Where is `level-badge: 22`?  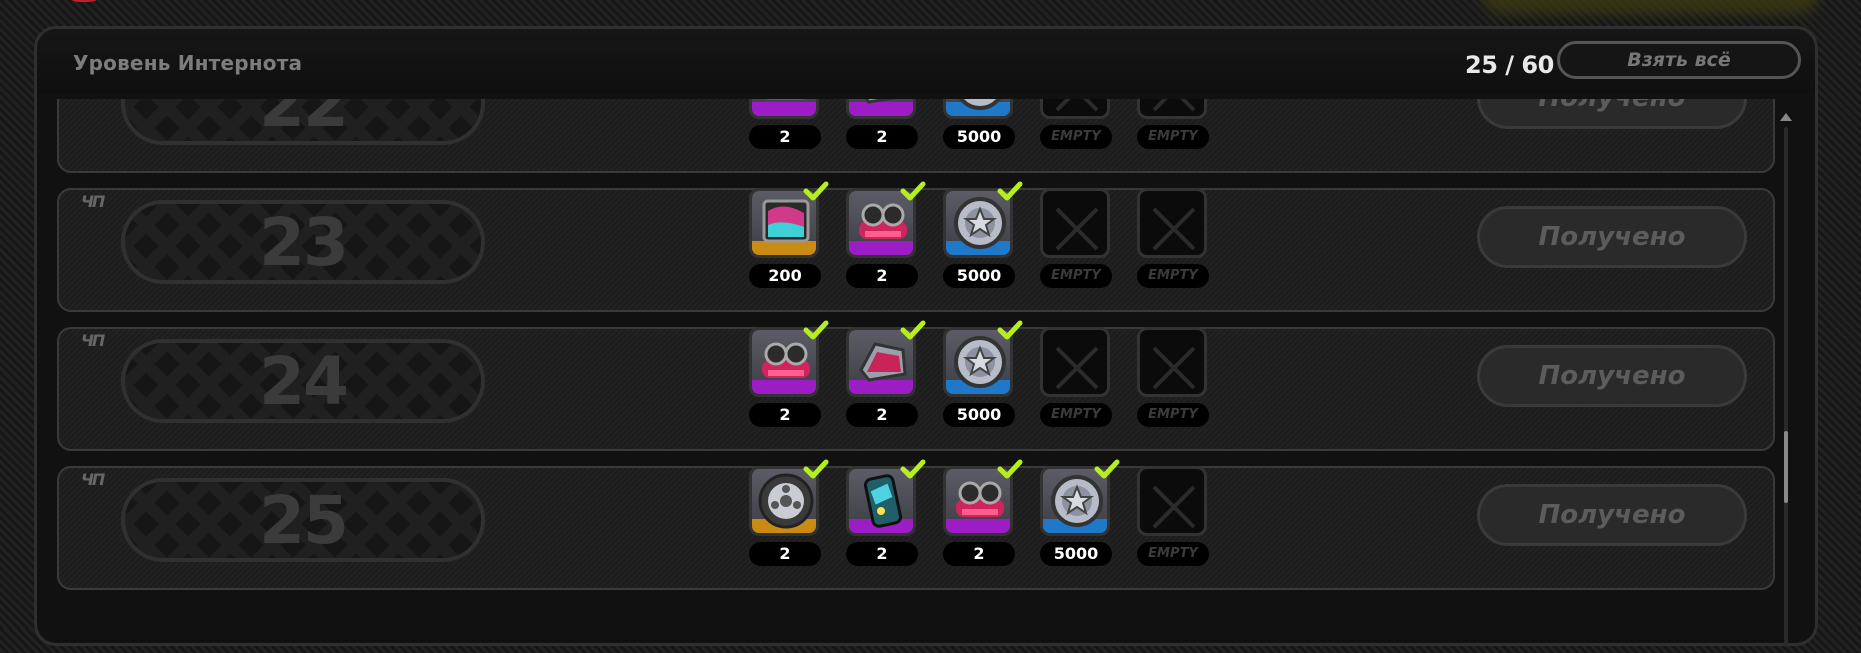
level-badge: 22 is located at coordinates (303, 122).